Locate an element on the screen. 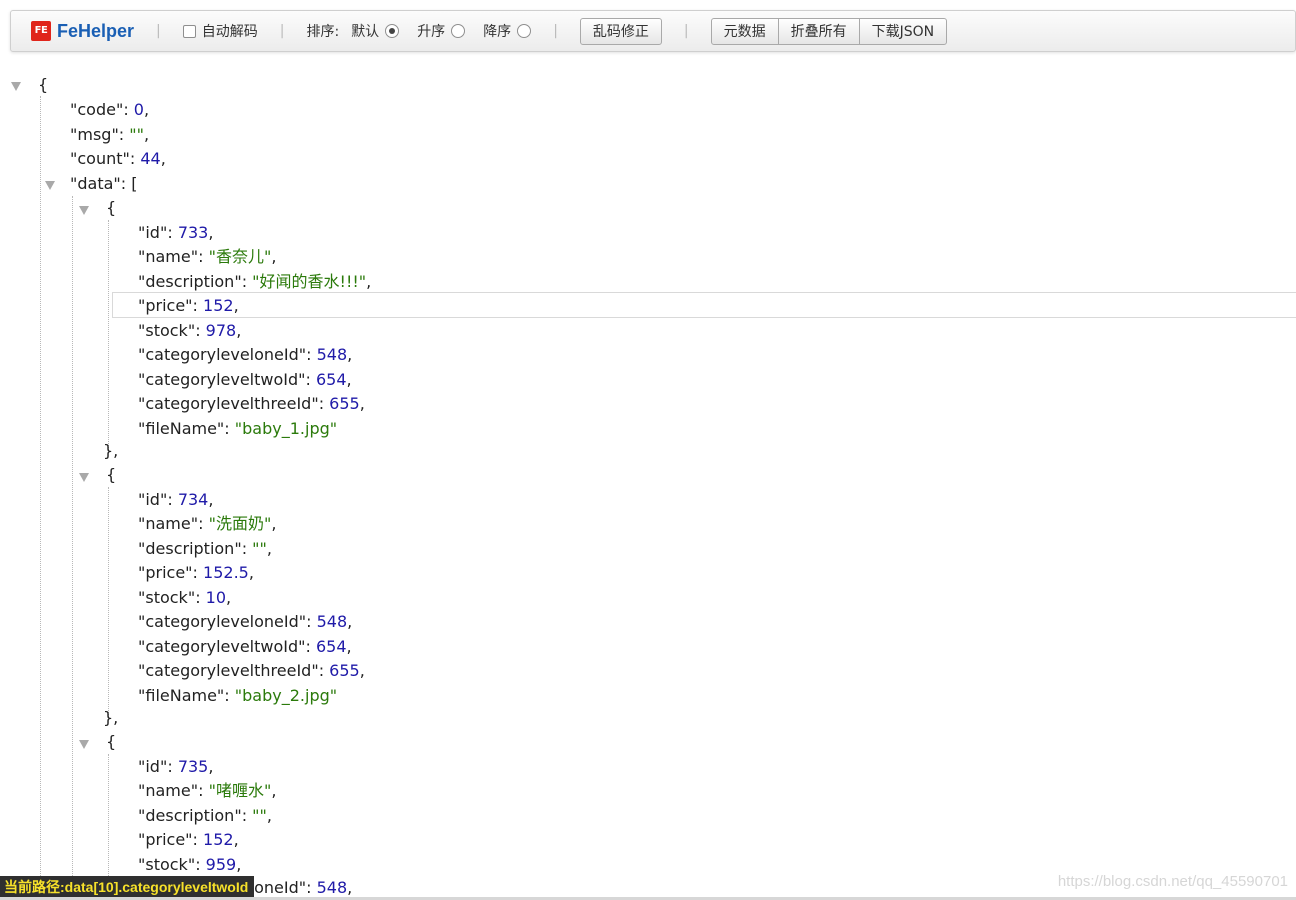  current-path-label: 当前路径: is located at coordinates (34, 887).